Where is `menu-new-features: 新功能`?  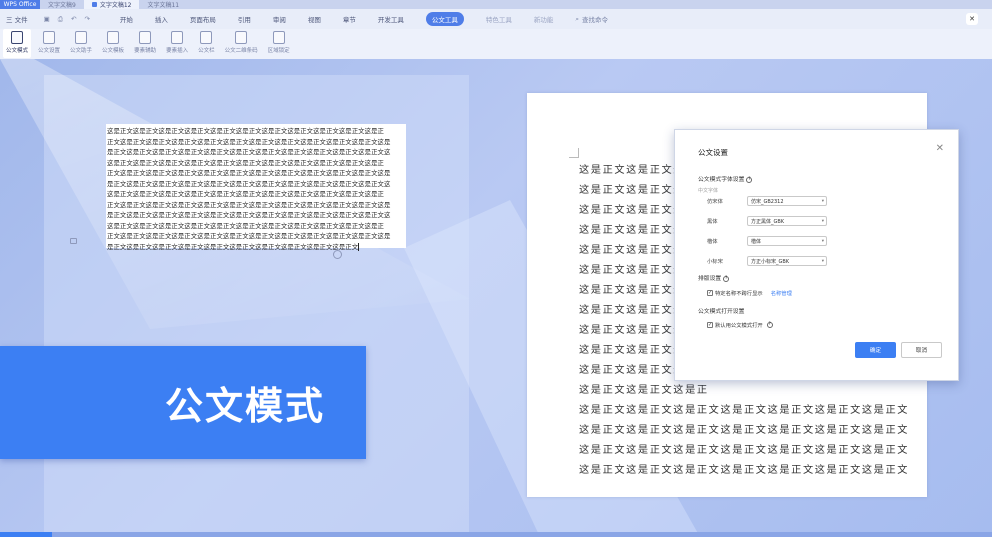 menu-new-features: 新功能 is located at coordinates (544, 19).